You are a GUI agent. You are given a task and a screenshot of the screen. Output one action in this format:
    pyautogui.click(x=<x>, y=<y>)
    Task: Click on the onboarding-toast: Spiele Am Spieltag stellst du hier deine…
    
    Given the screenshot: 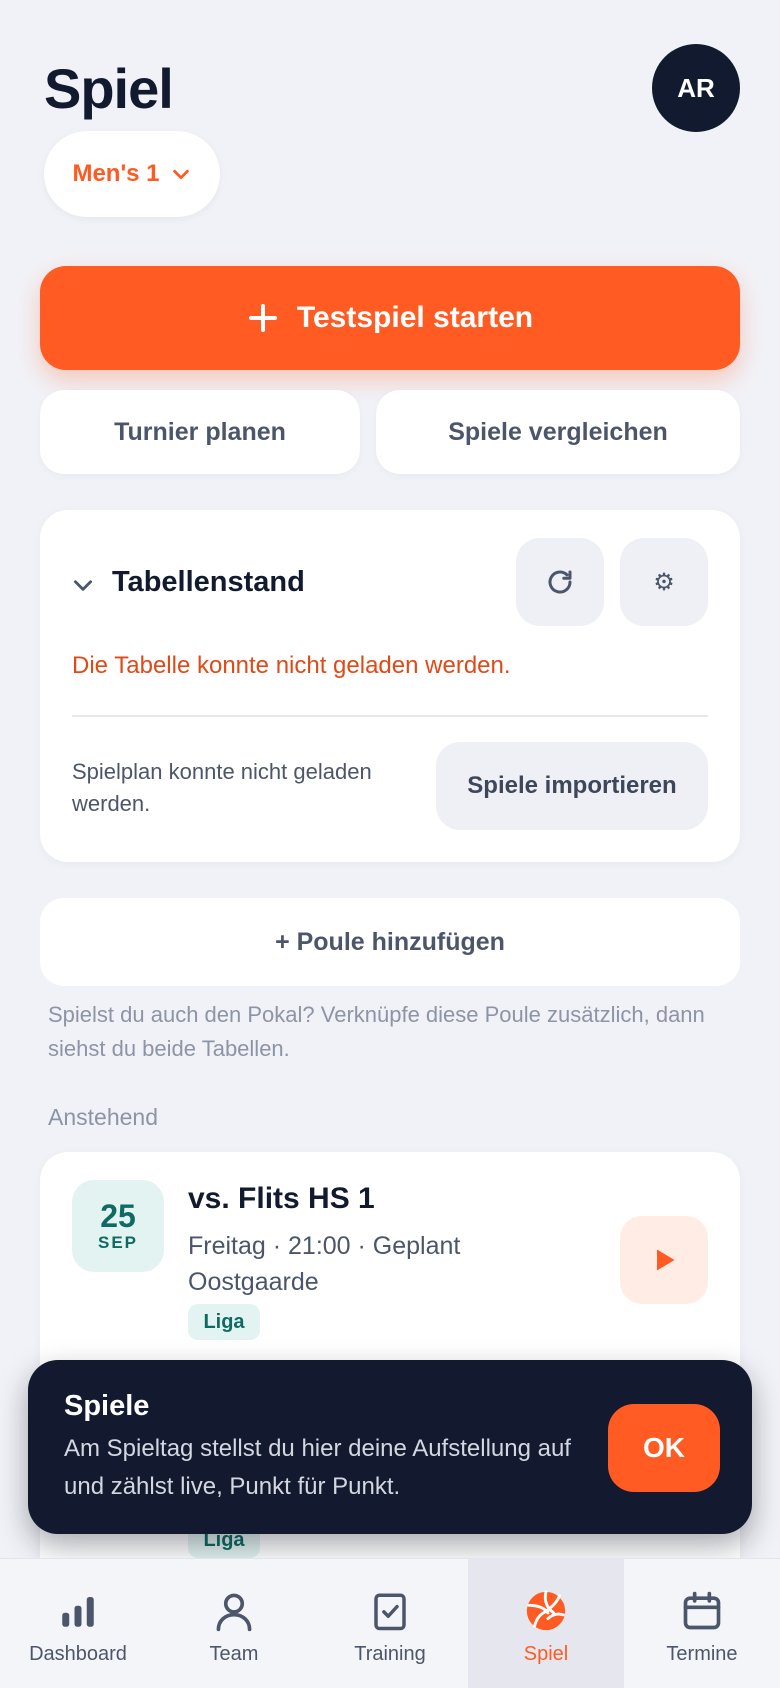 What is the action you would take?
    pyautogui.click(x=390, y=1447)
    